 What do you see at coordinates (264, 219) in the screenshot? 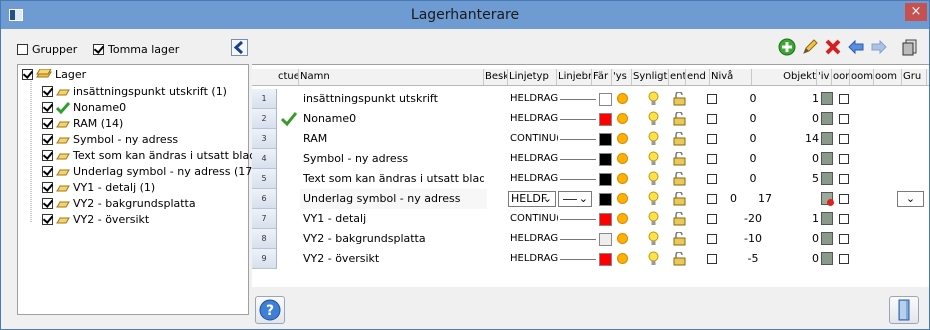
I see `row-number: 7` at bounding box center [264, 219].